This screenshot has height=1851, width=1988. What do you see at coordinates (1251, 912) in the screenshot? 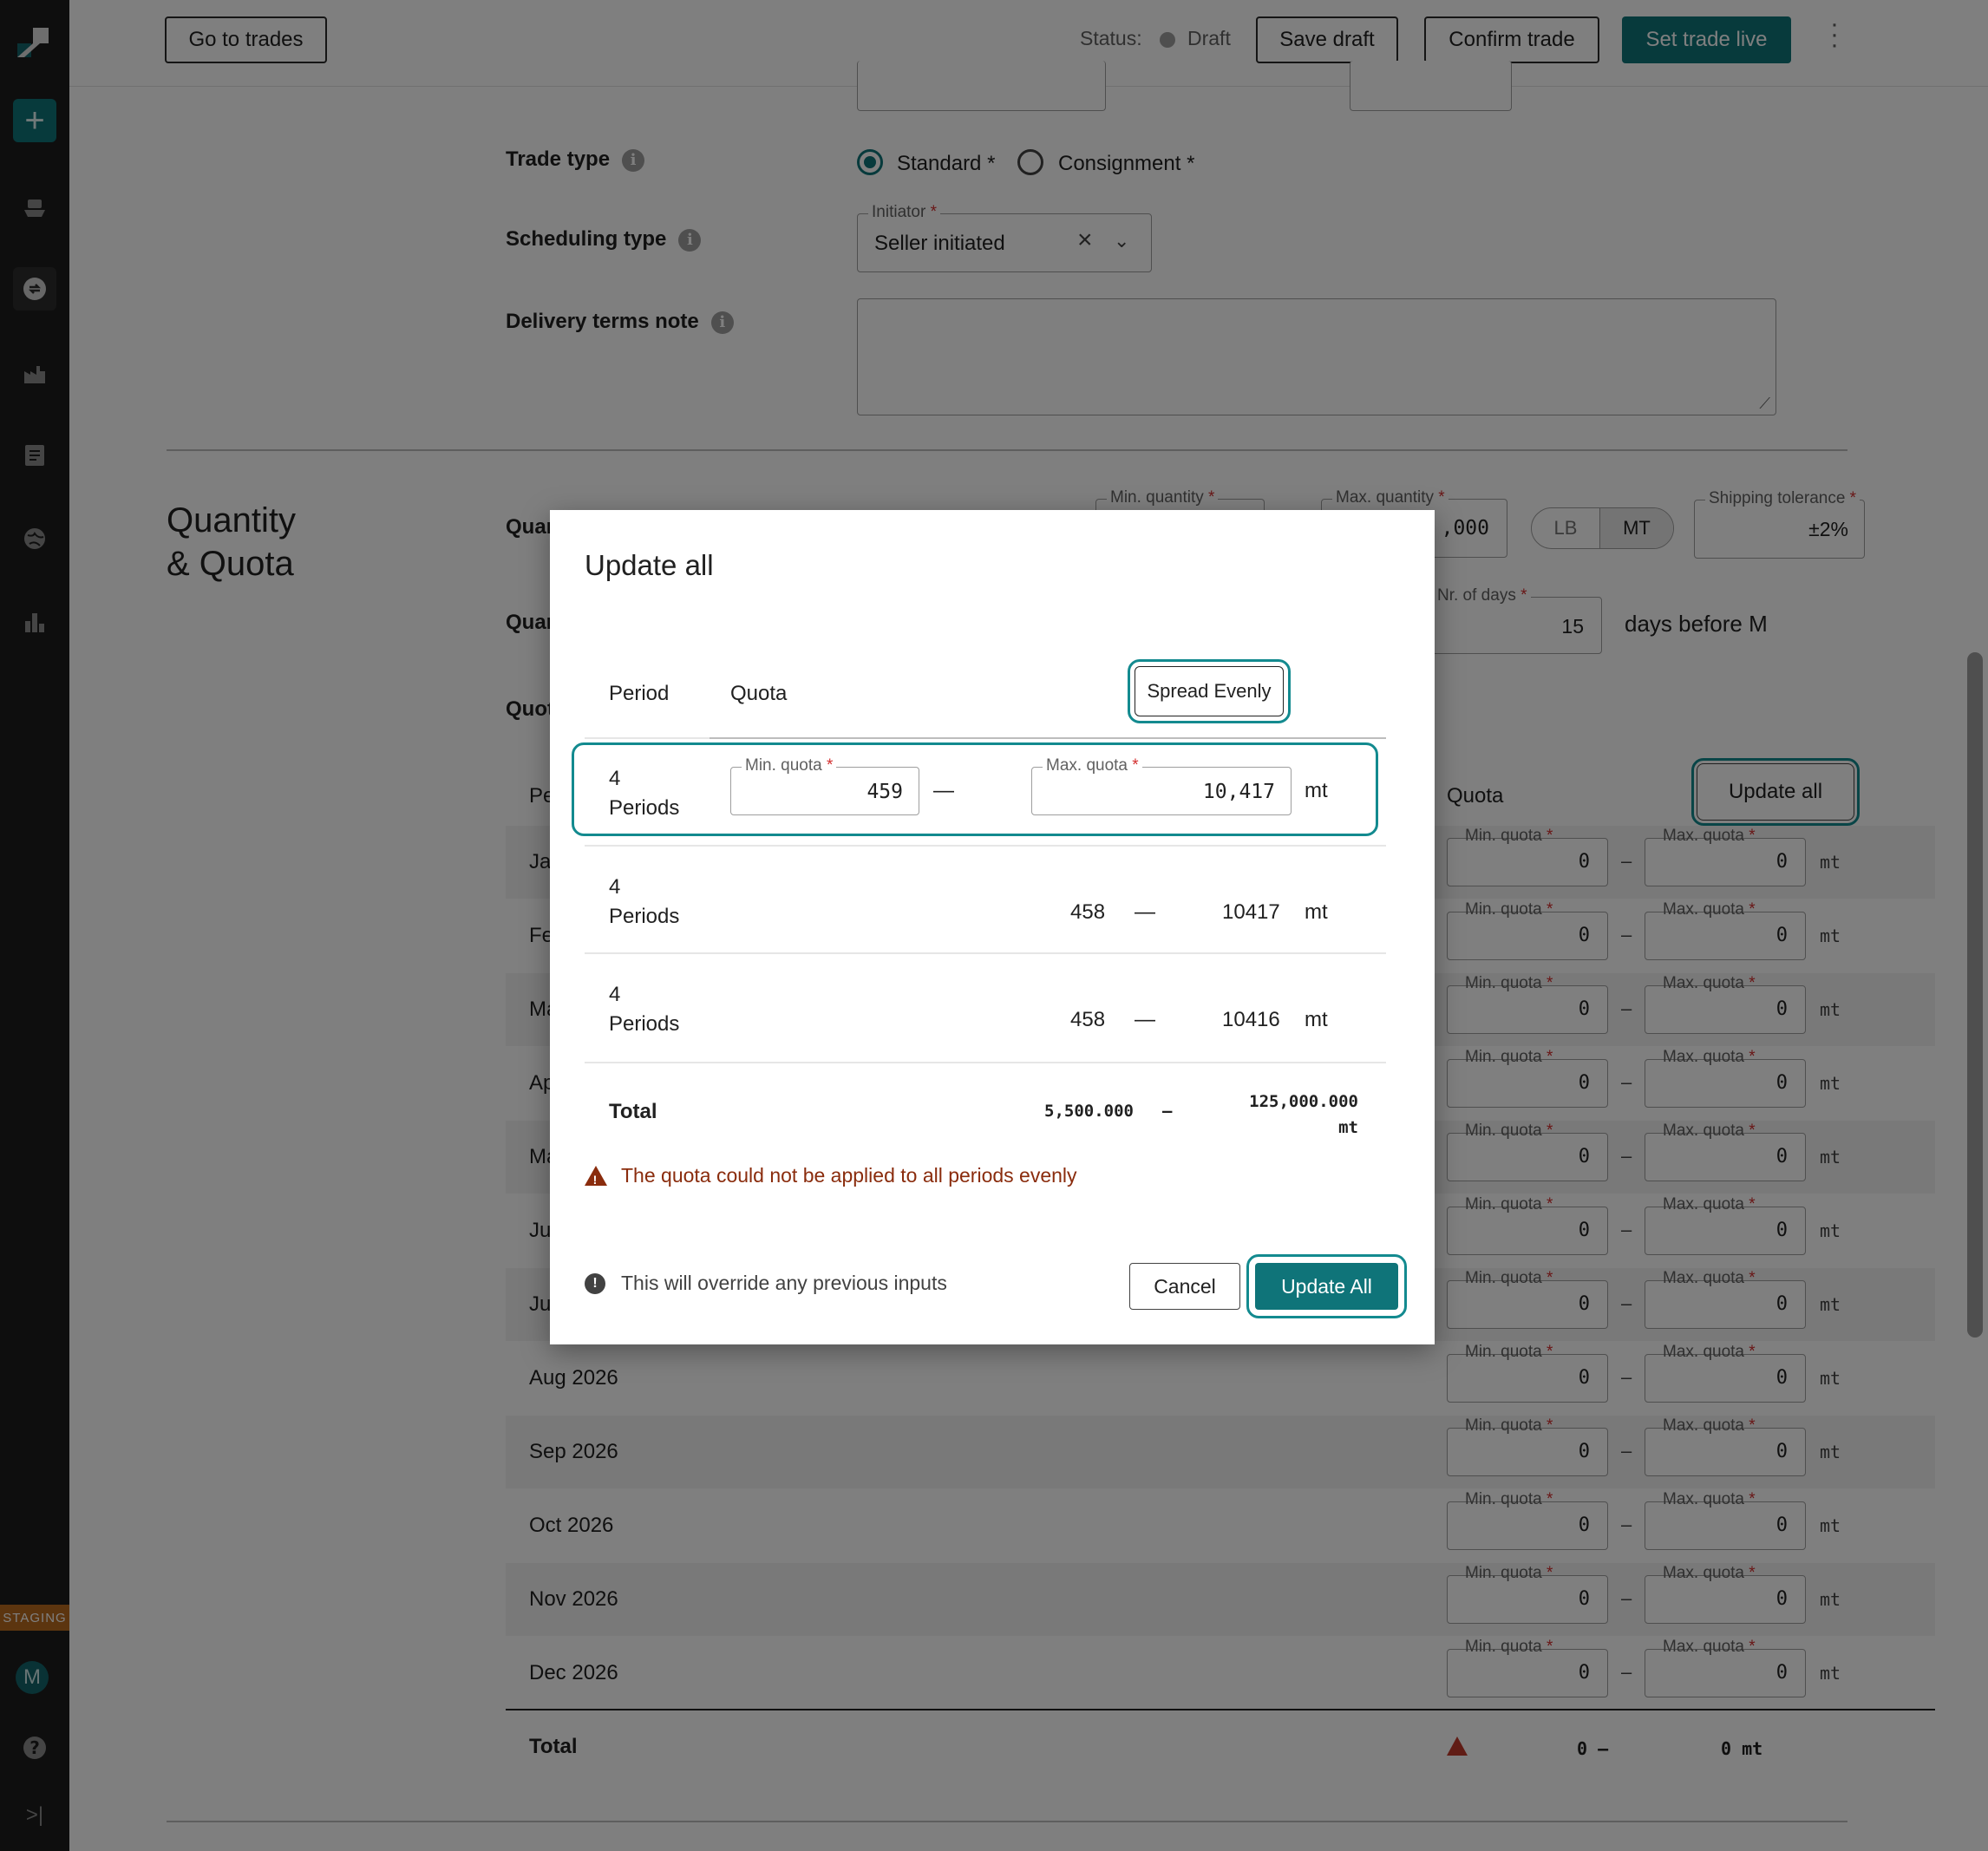
I see `dialog-row-max: 10417` at bounding box center [1251, 912].